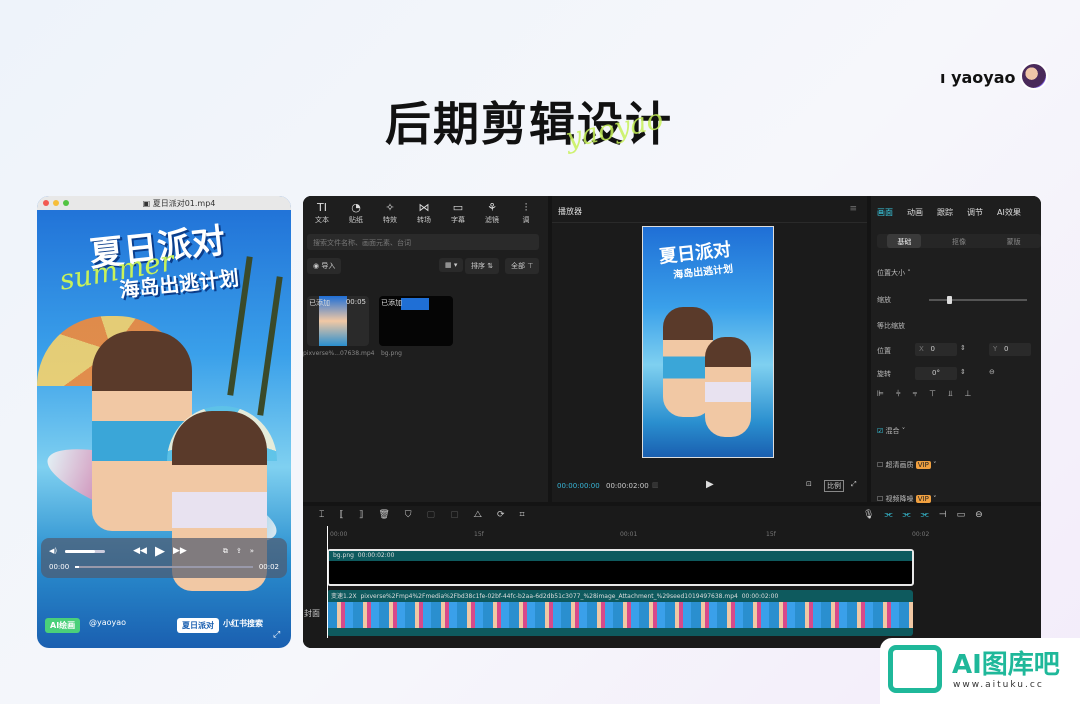  What do you see at coordinates (339, 353) in the screenshot?
I see `media-name: pixverse%...07638.mp4` at bounding box center [339, 353].